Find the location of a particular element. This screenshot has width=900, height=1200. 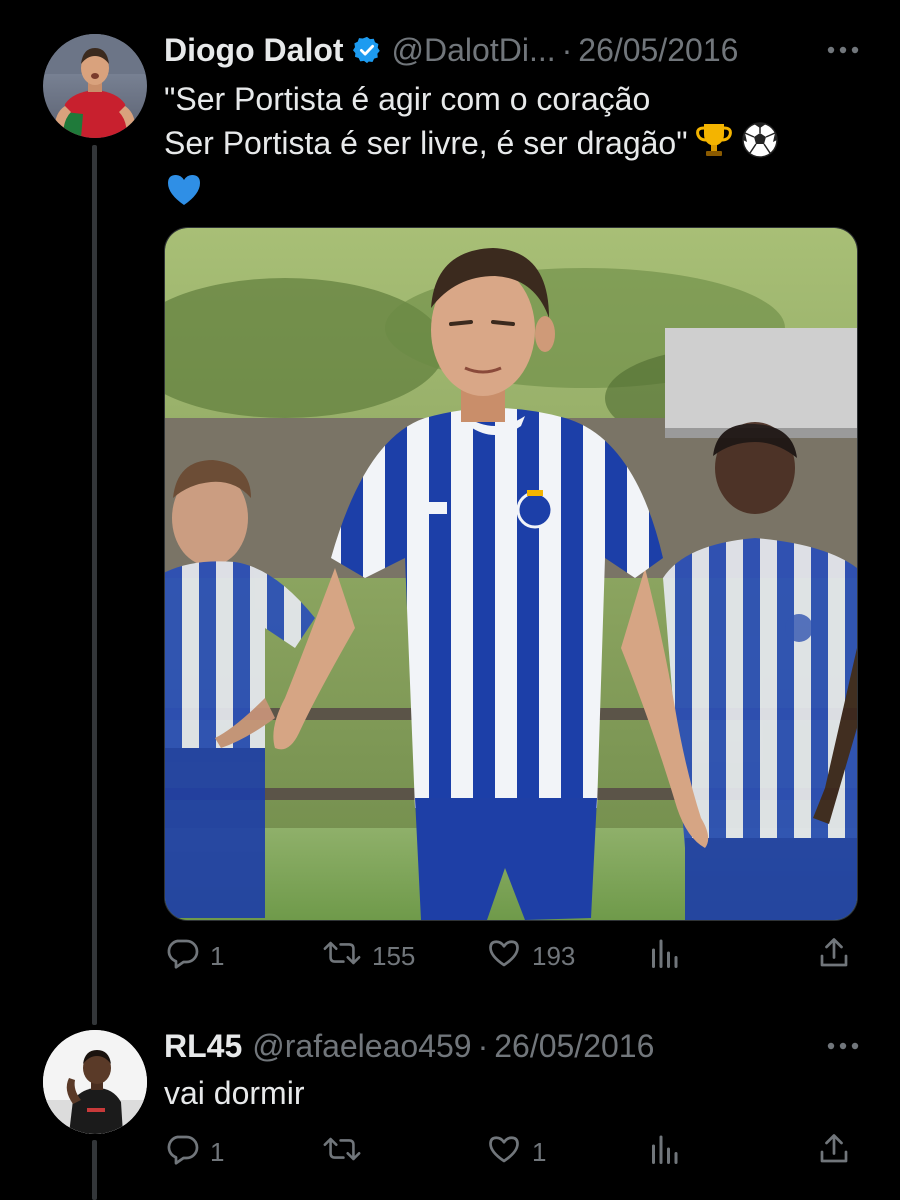

tweet-header: RL45 @rafaeleao459 · 26/05/2016 is located at coordinates (512, 1046).